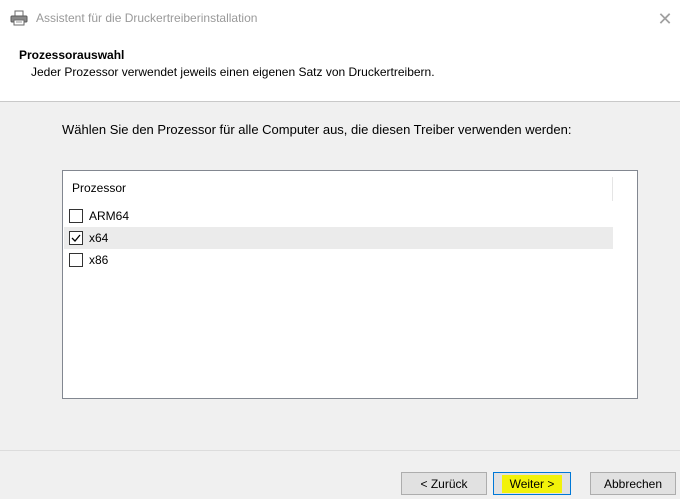 Image resolution: width=680 pixels, height=499 pixels. I want to click on column-header-label: Prozessor, so click(99, 188).